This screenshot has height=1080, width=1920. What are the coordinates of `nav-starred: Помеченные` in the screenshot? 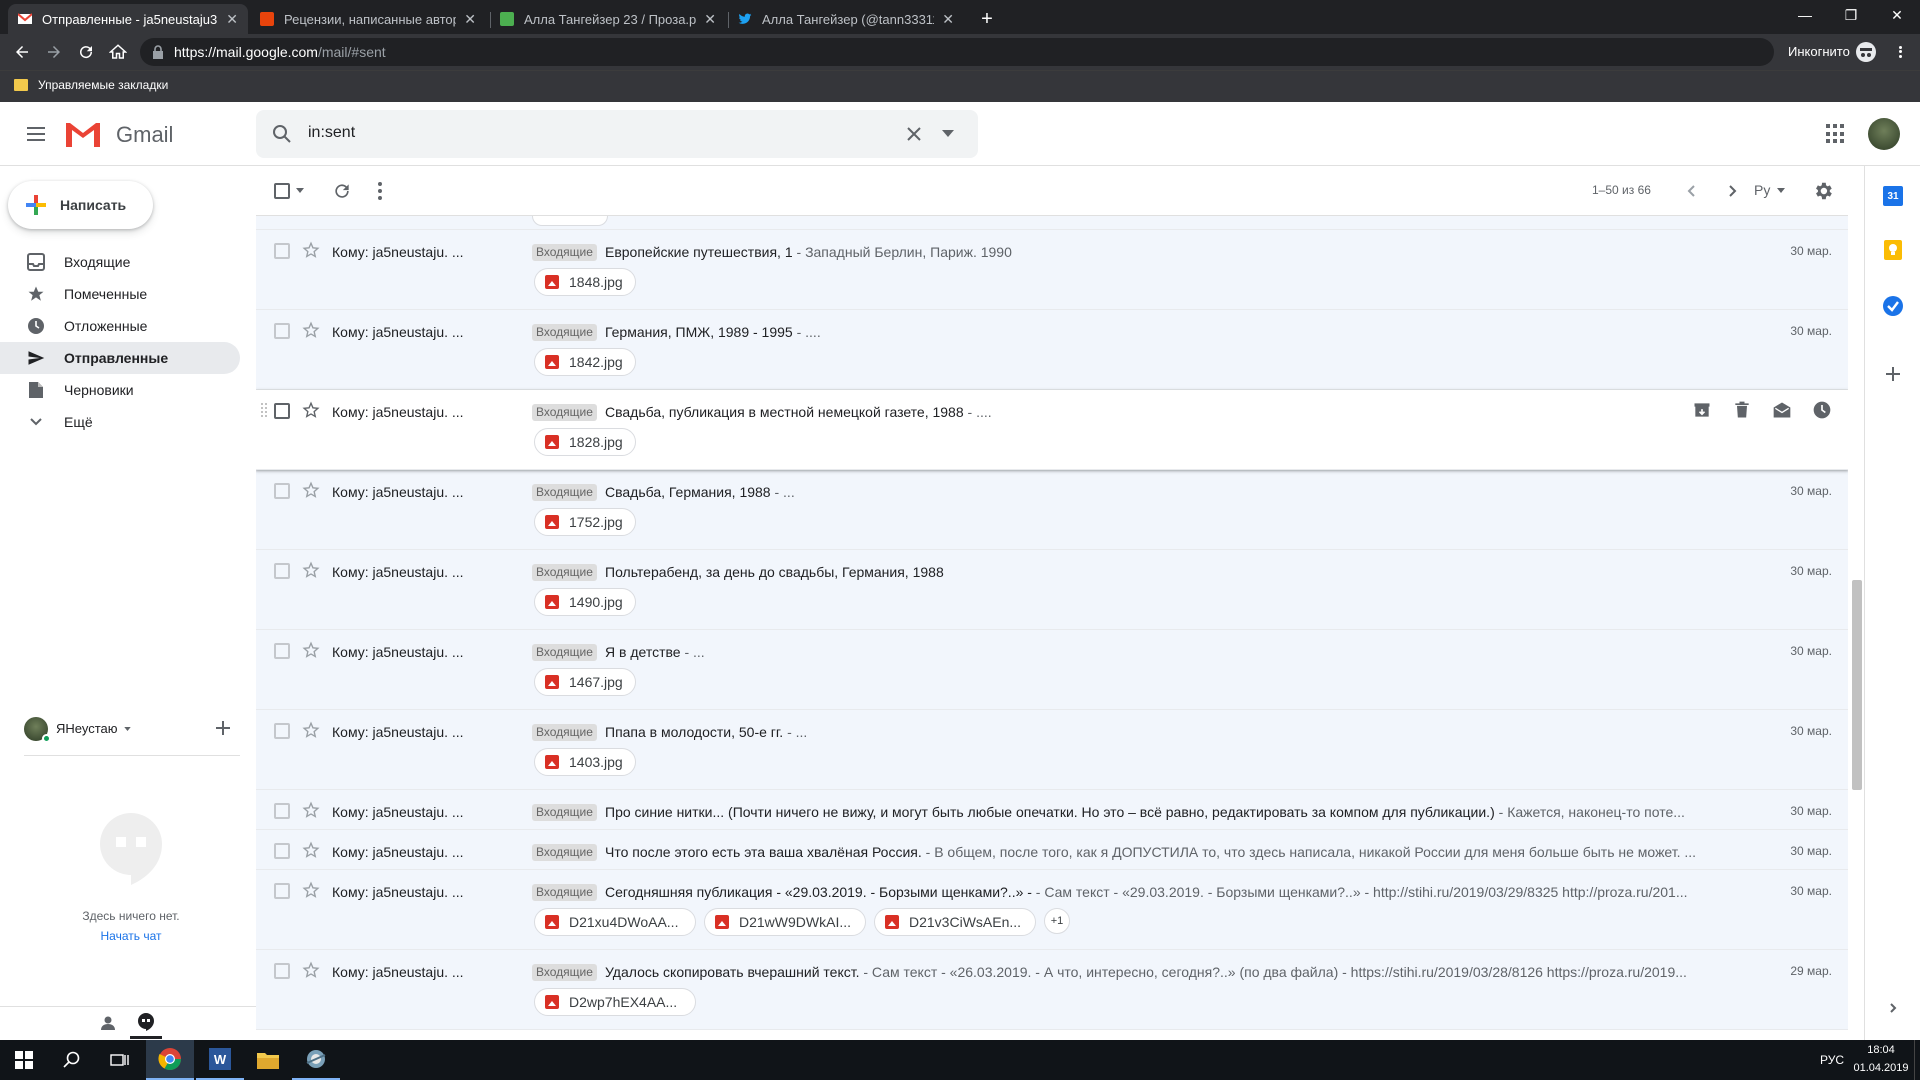 It's located at (120, 294).